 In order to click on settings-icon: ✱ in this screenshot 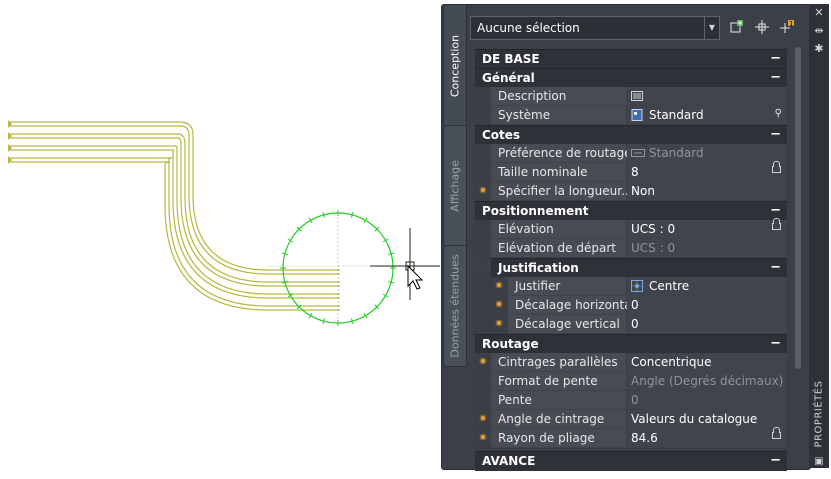, I will do `click(819, 48)`.